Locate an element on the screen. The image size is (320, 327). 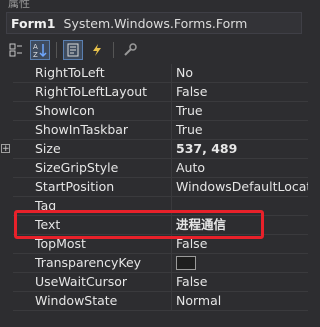
property-row-text: Text 进程通信 is located at coordinates (160, 225).